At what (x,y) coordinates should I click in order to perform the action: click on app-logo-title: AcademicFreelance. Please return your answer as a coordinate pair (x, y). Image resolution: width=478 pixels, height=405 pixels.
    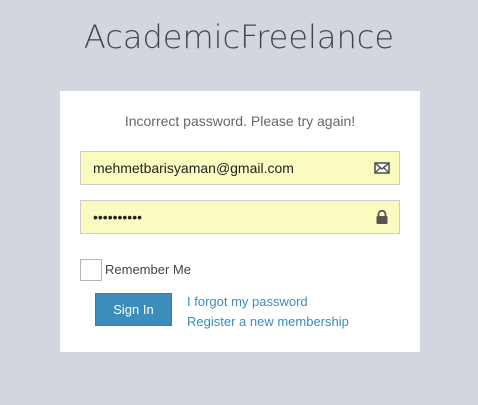
    Looking at the image, I should click on (239, 37).